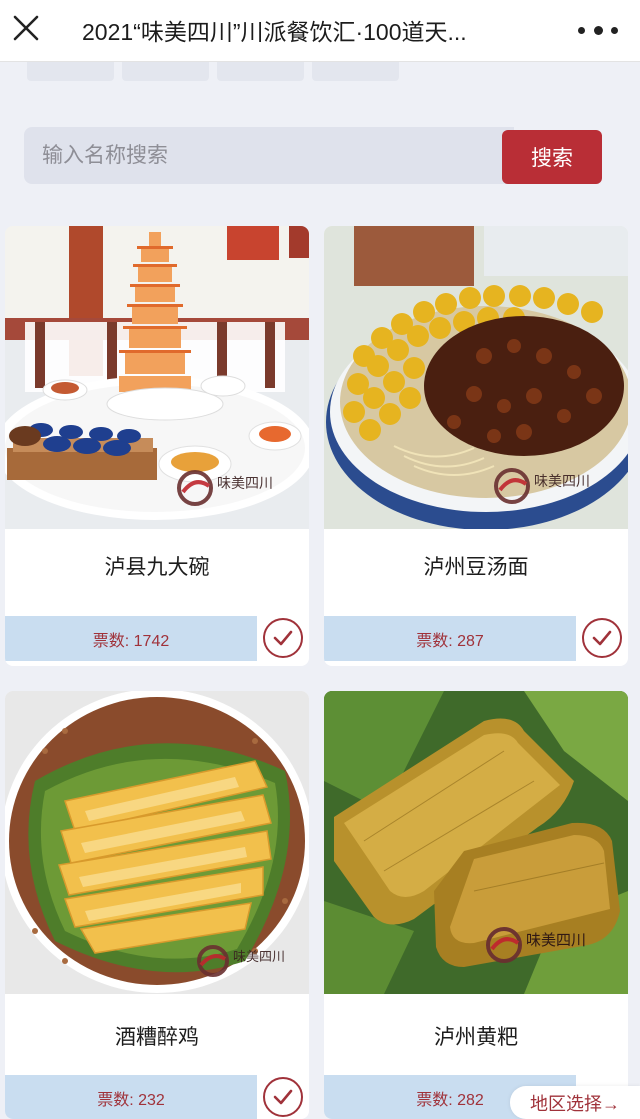  What do you see at coordinates (575, 1102) in the screenshot?
I see `region-select-button: 地区选择→` at bounding box center [575, 1102].